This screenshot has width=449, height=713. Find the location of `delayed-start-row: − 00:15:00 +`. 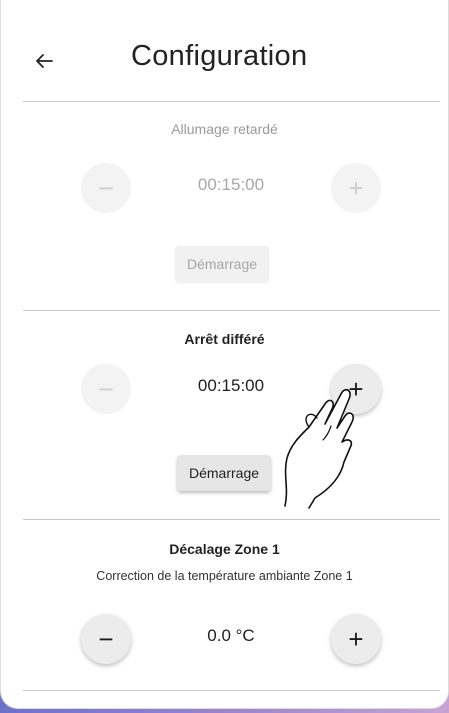

delayed-start-row: − 00:15:00 + is located at coordinates (224, 188).